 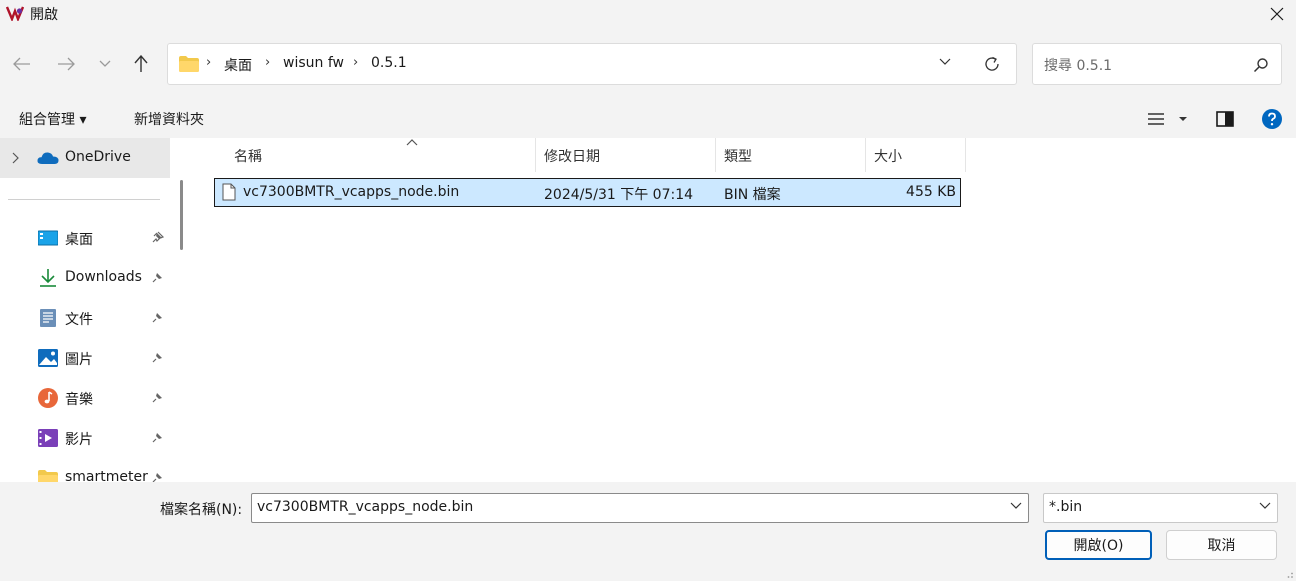 What do you see at coordinates (84, 199) in the screenshot?
I see `sidebar-divider` at bounding box center [84, 199].